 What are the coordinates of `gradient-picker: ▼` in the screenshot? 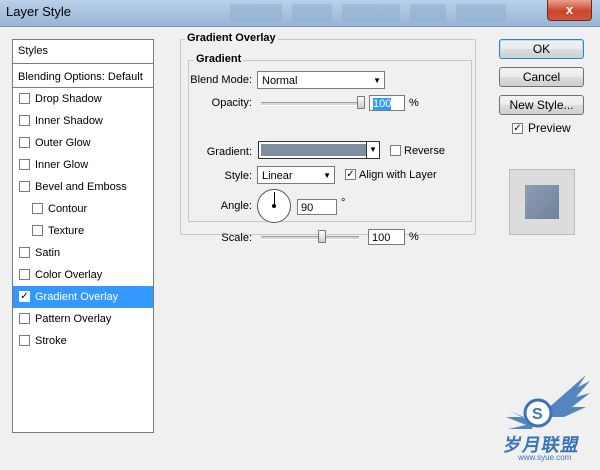 It's located at (319, 150).